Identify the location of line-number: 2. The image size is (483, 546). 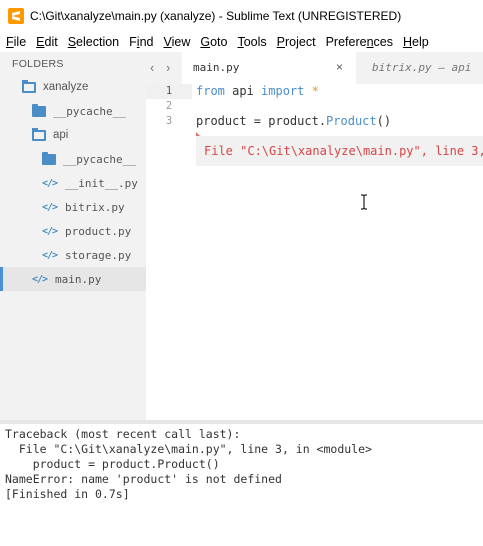
(169, 106).